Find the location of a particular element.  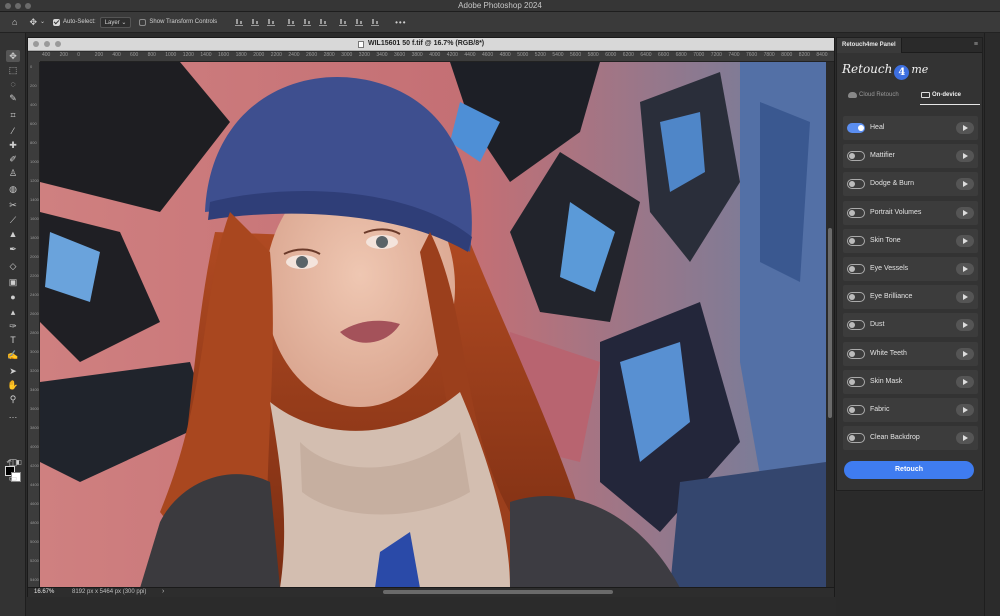

tab-retouch4me-panel: Retouch4me Panel is located at coordinates (869, 45).